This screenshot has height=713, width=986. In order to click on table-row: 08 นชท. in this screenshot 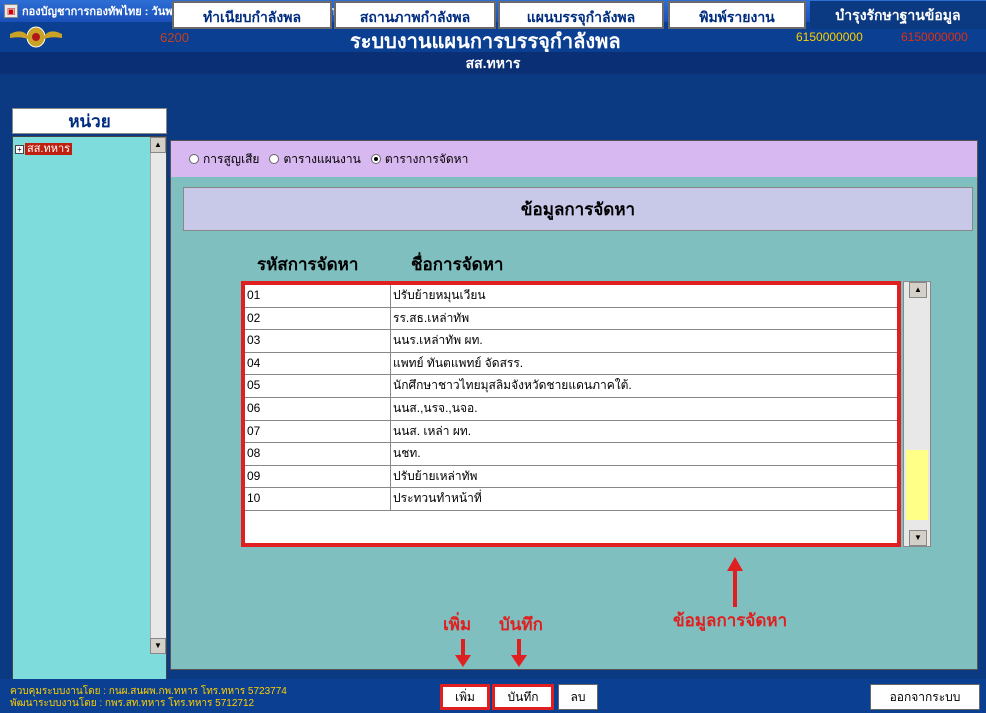, I will do `click(571, 454)`.